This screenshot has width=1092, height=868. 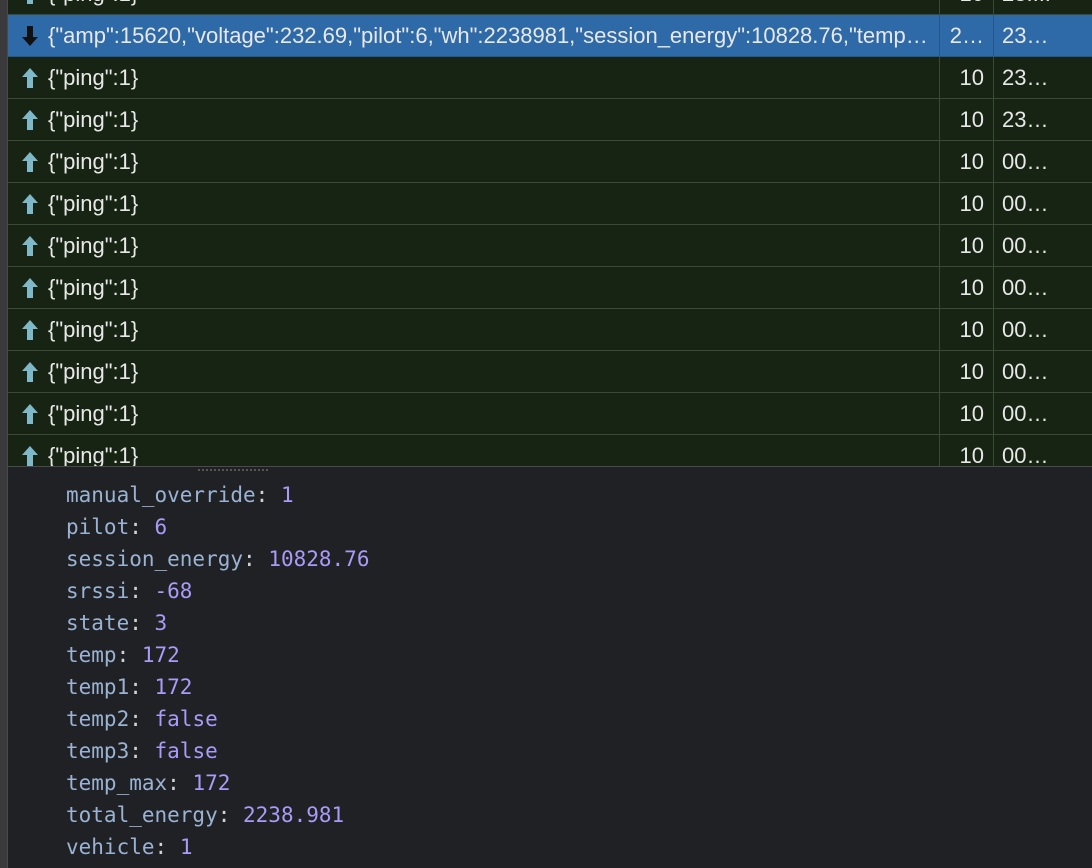 I want to click on property-key: temp2, so click(x=98, y=719).